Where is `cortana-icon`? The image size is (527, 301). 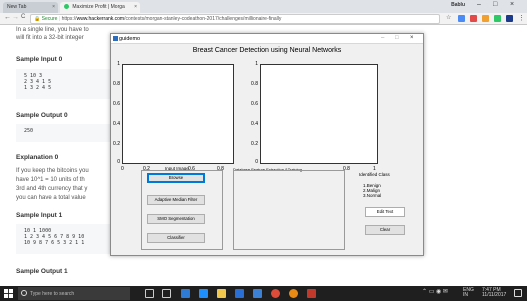 cortana-icon is located at coordinates (24, 293).